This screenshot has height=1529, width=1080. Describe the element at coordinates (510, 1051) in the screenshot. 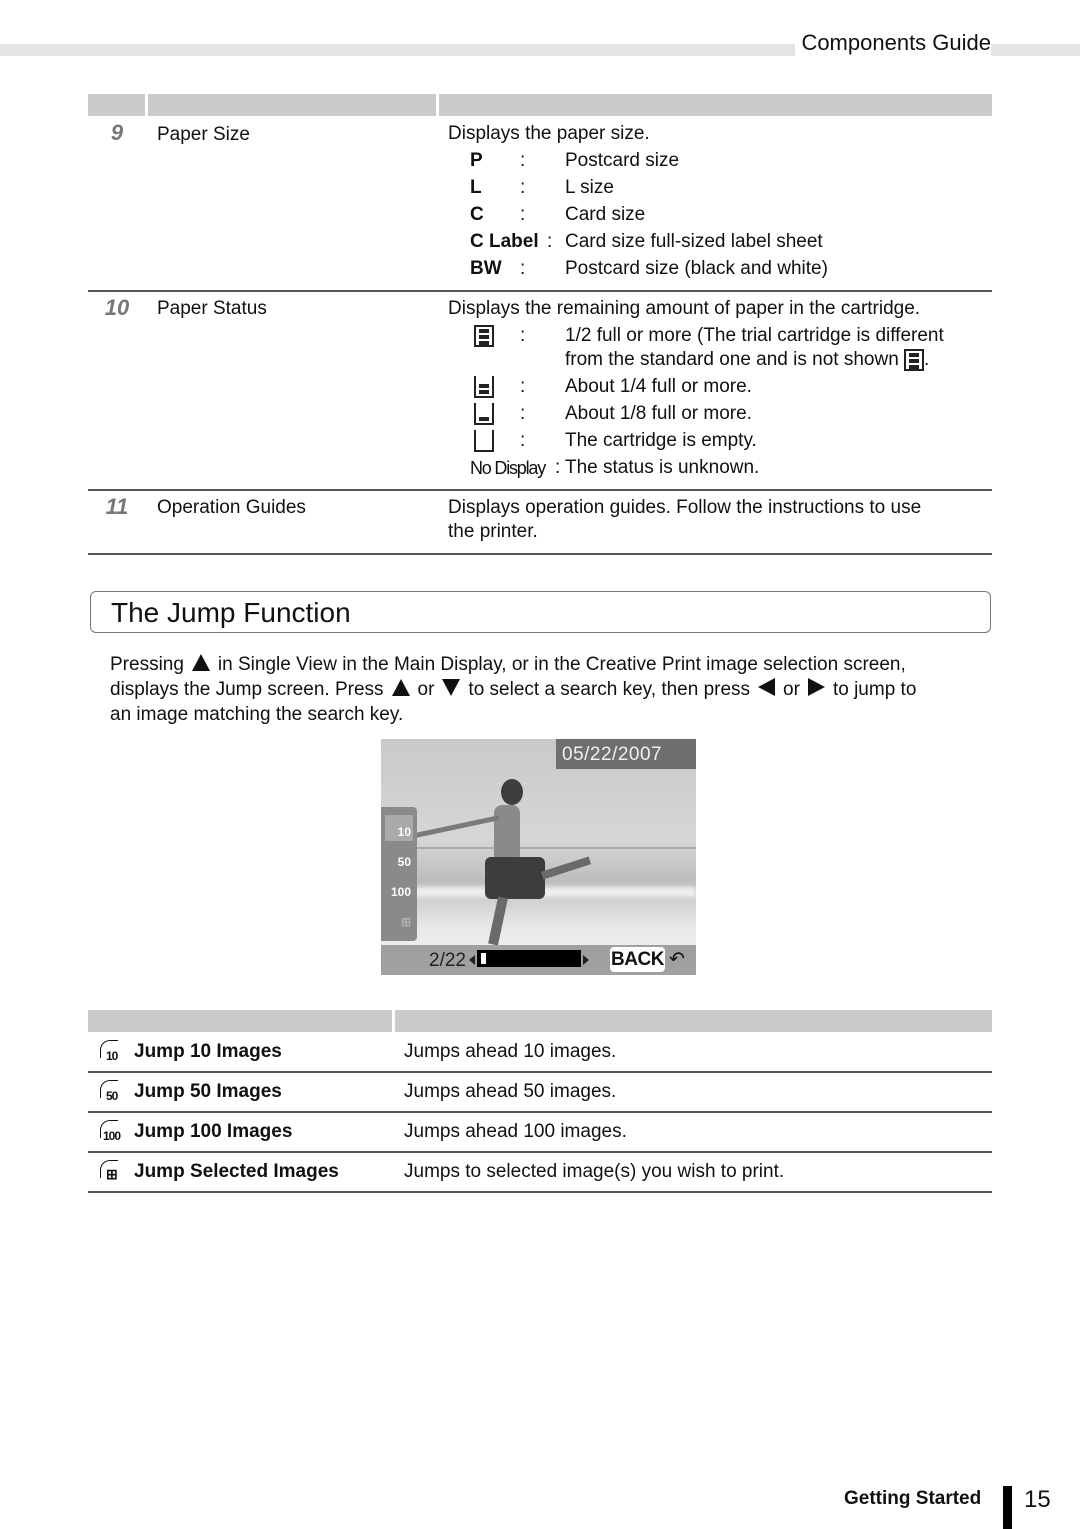

I see `jump-key-description: Jumps ahead 10 images.` at that location.